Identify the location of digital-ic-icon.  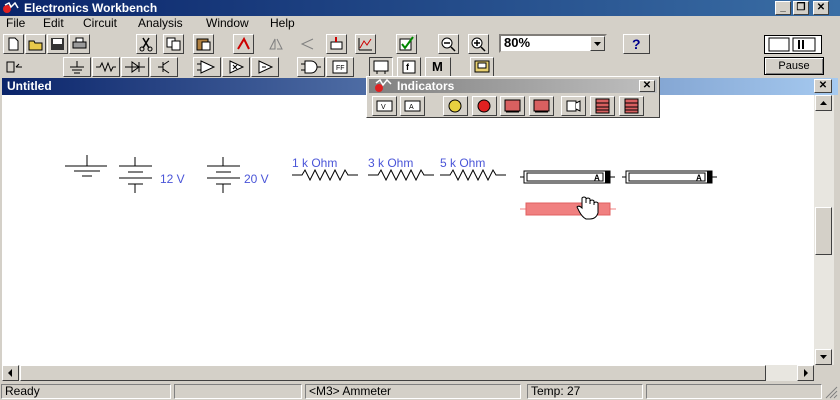
(266, 67).